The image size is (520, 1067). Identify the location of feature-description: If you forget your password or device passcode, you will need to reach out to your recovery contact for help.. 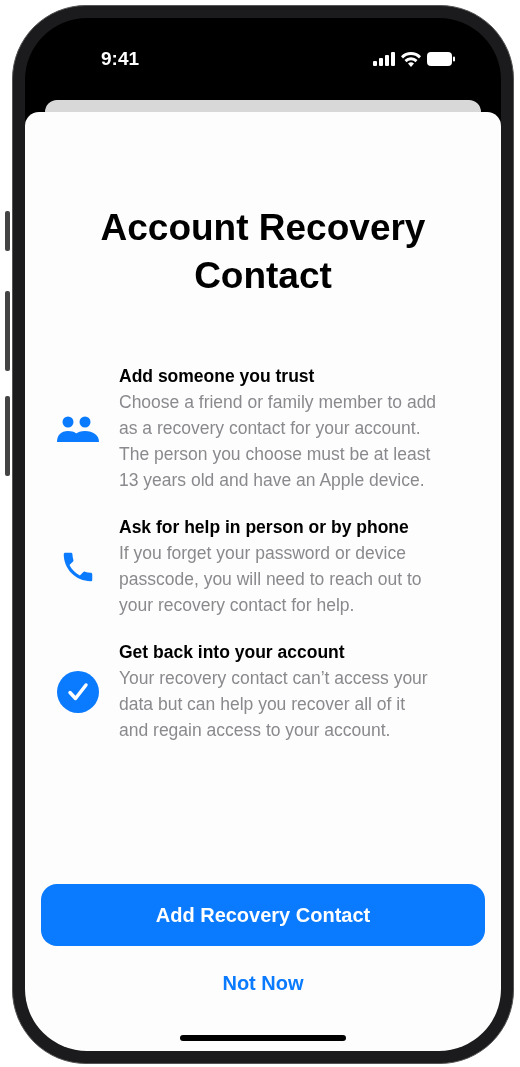
(271, 579).